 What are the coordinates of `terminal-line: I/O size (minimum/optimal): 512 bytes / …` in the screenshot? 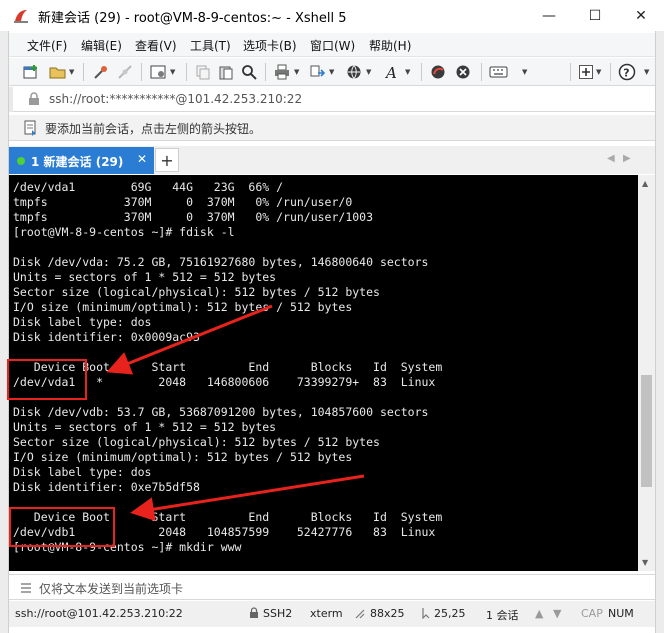 It's located at (183, 457).